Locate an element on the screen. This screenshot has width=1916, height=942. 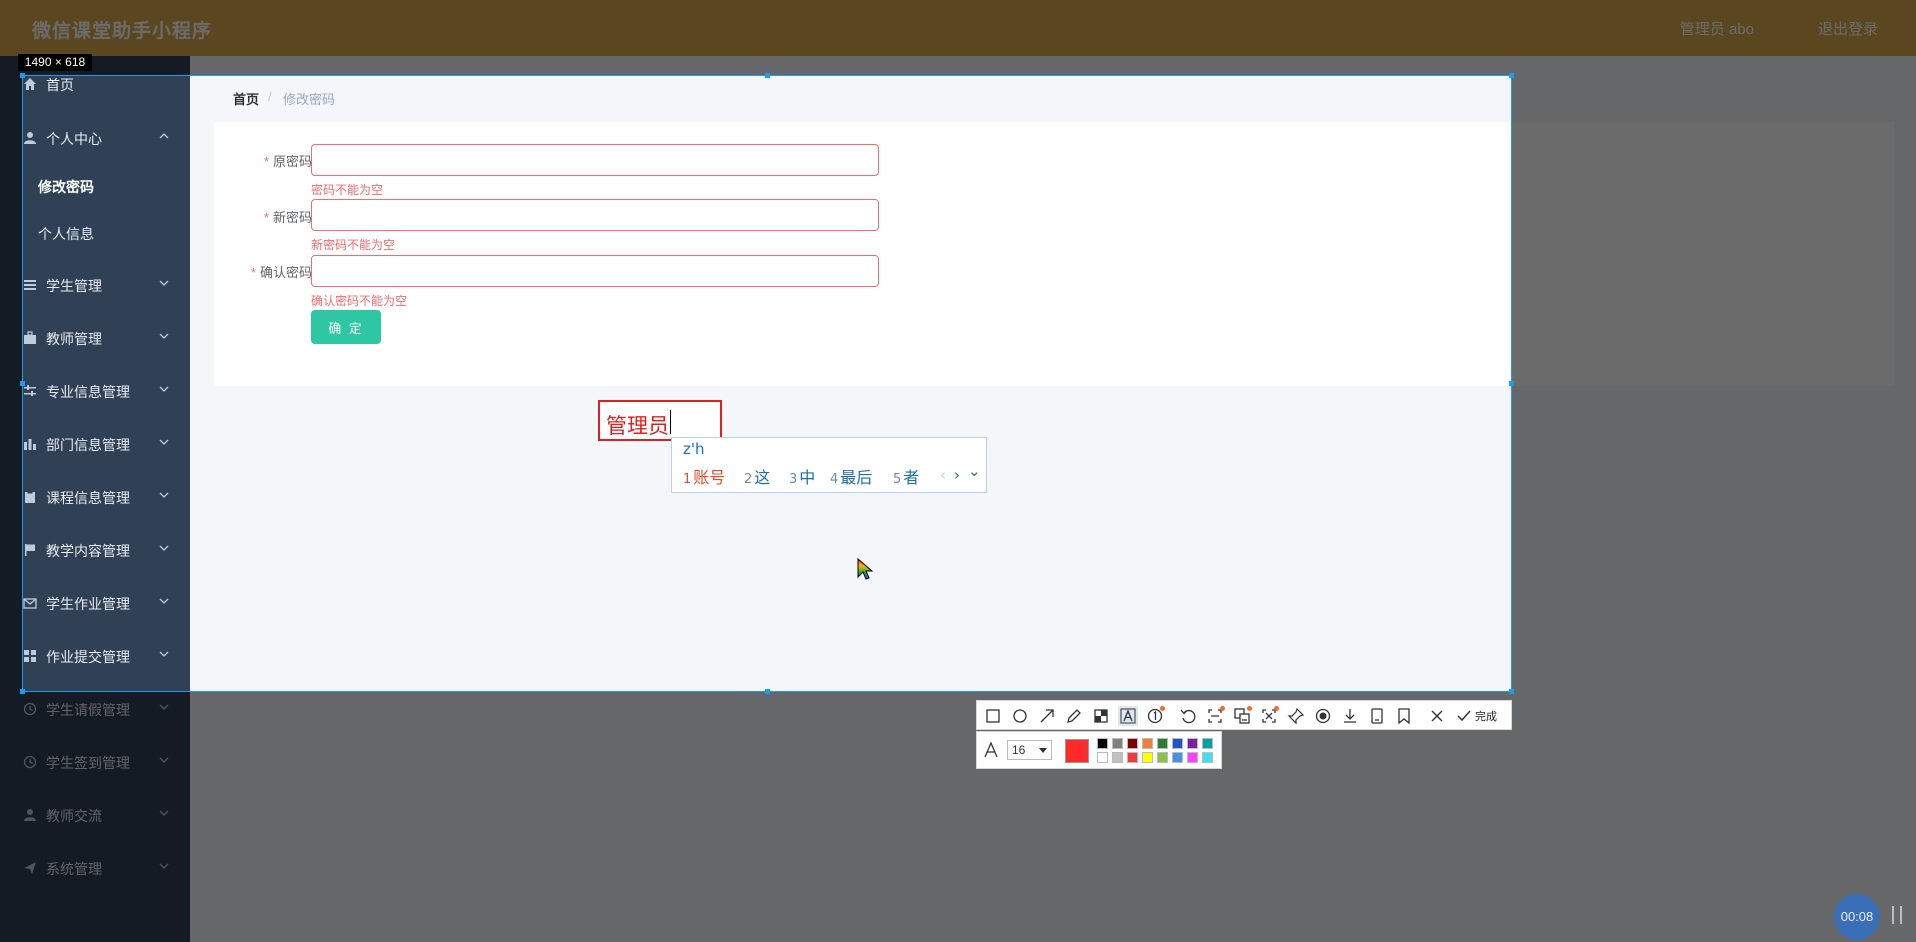
cancel-button is located at coordinates (1437, 716).